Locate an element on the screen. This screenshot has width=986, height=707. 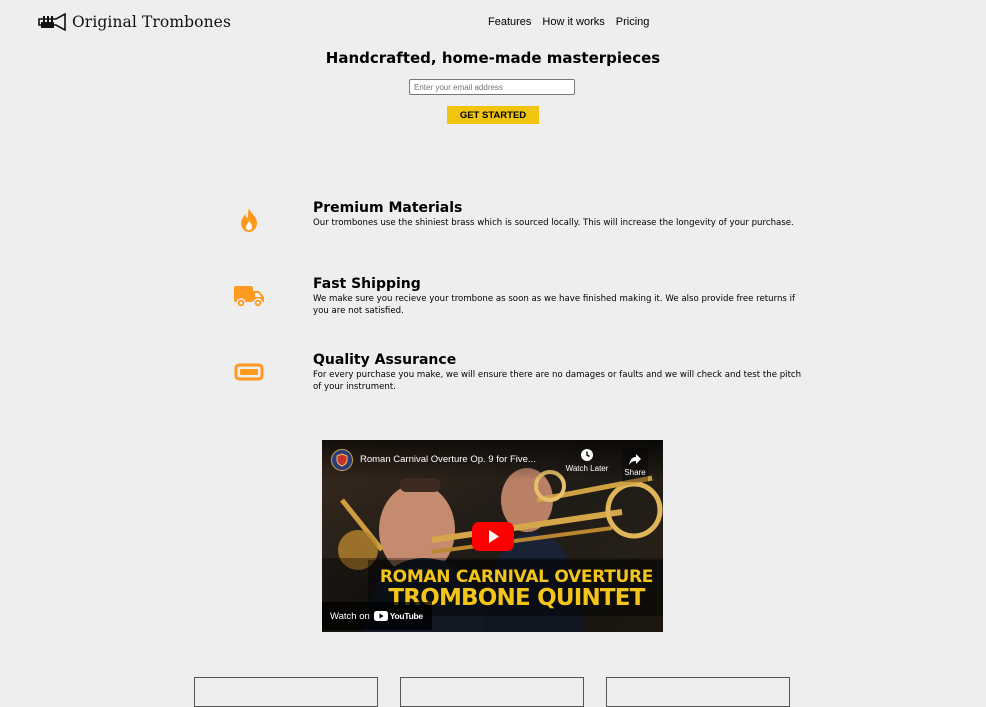
trumpet-icon is located at coordinates (52, 22).